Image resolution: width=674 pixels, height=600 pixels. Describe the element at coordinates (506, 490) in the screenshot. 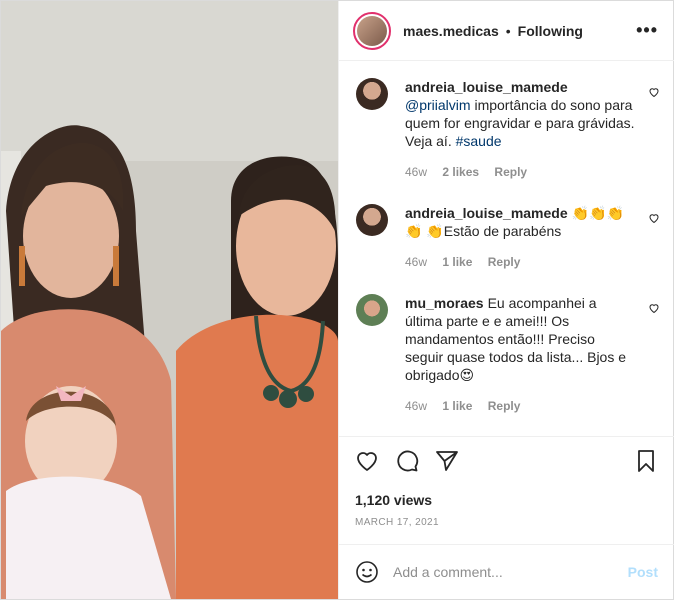

I see `post-actions-section: 1,120 views MARCH 17, 2021` at that location.